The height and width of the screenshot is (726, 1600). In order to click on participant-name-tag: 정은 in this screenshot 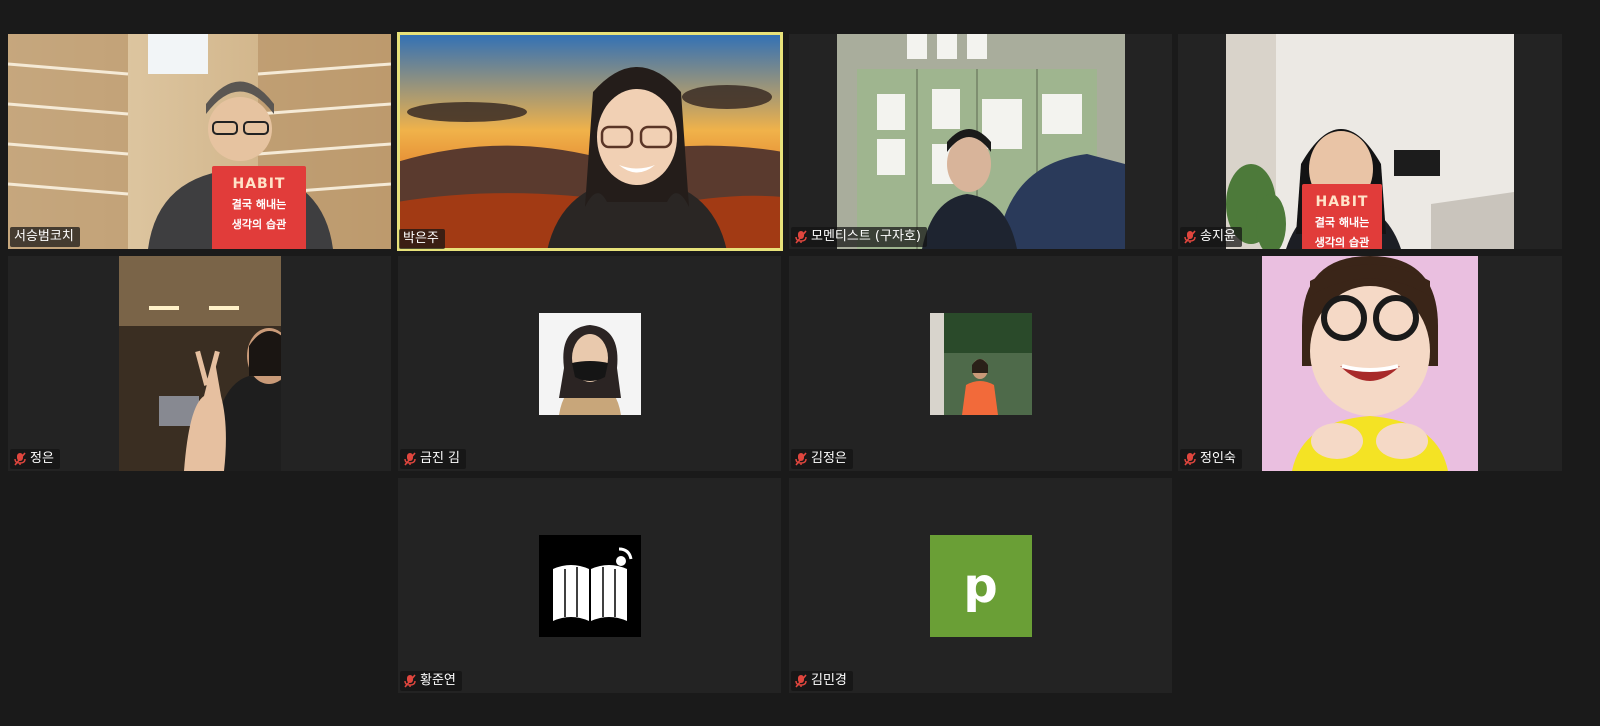, I will do `click(35, 459)`.